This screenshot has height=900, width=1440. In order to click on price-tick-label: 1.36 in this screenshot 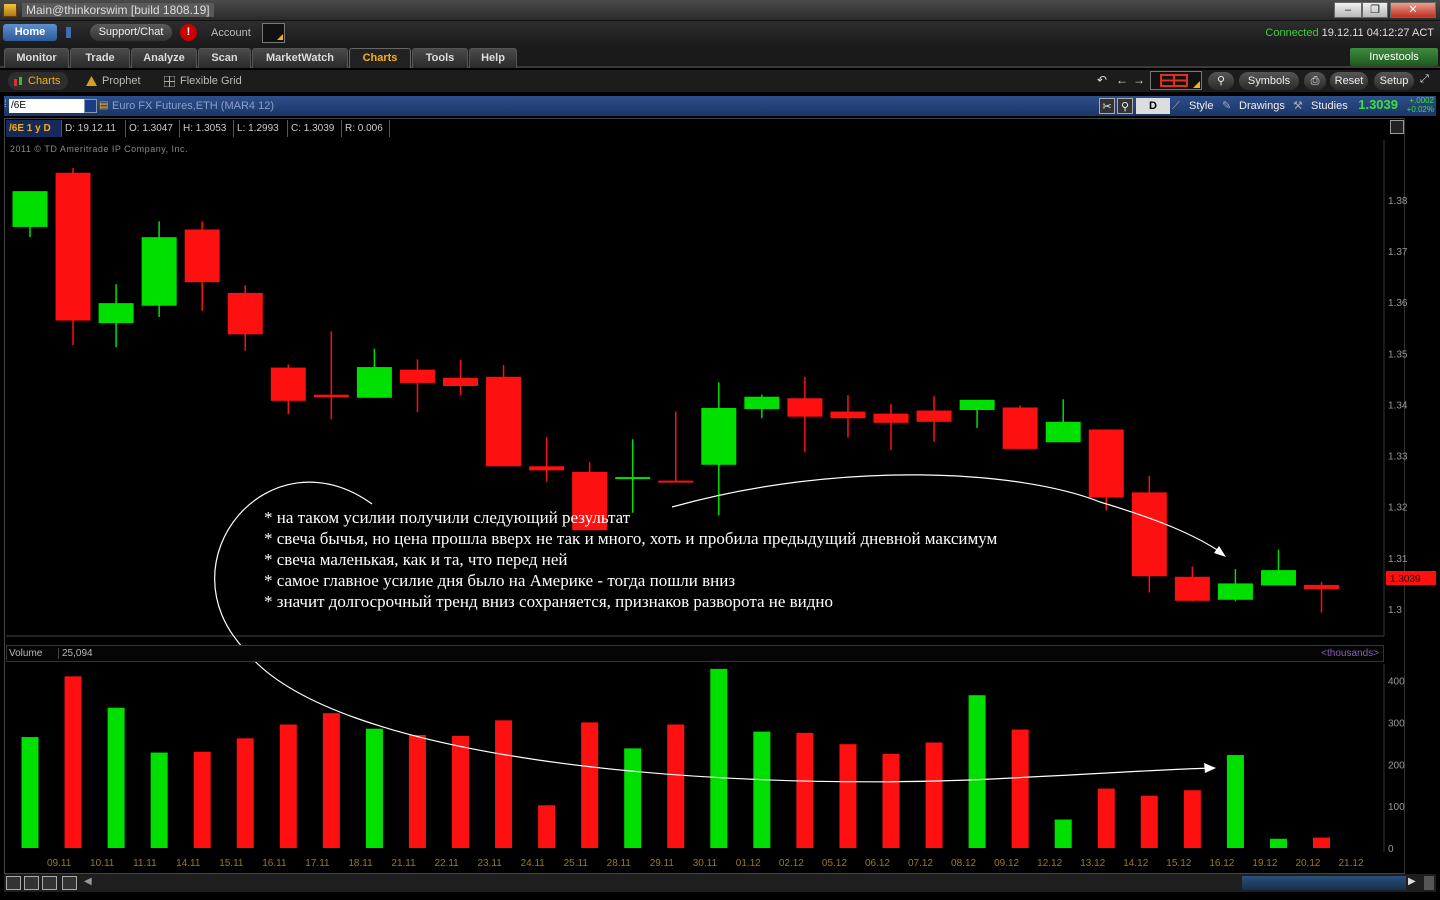, I will do `click(1398, 303)`.